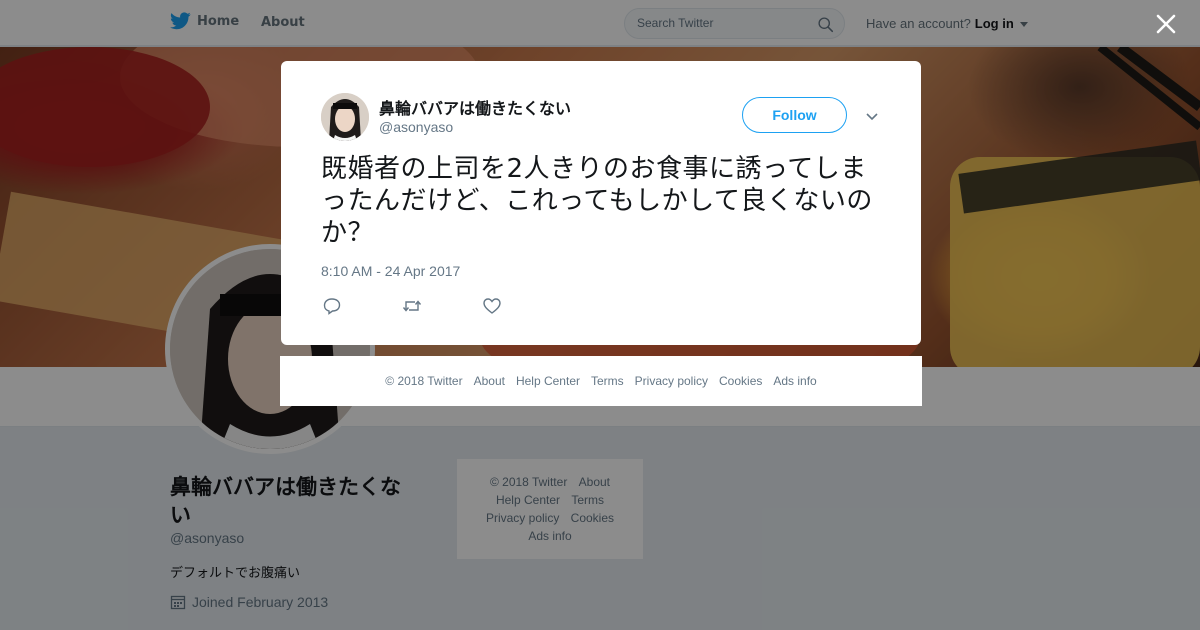  Describe the element at coordinates (794, 115) in the screenshot. I see `follow-button: Follow` at that location.